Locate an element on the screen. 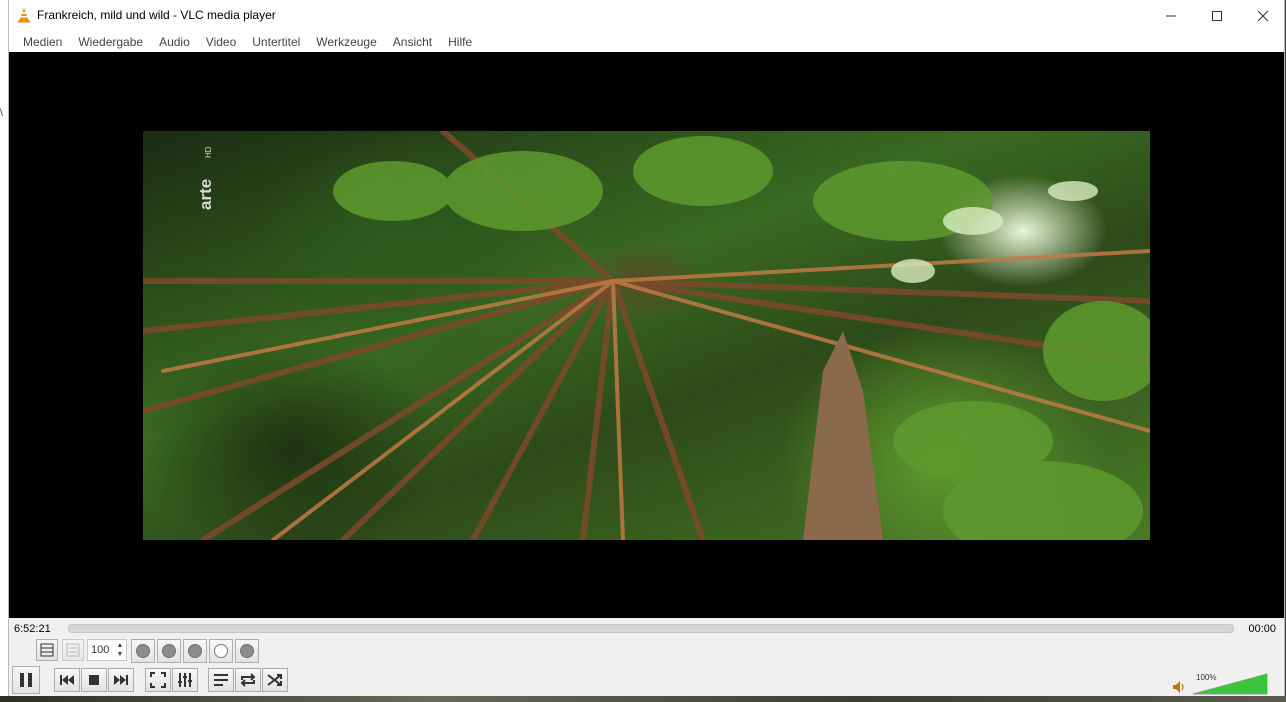  elapsed-time: 6:52:21 is located at coordinates (32, 629).